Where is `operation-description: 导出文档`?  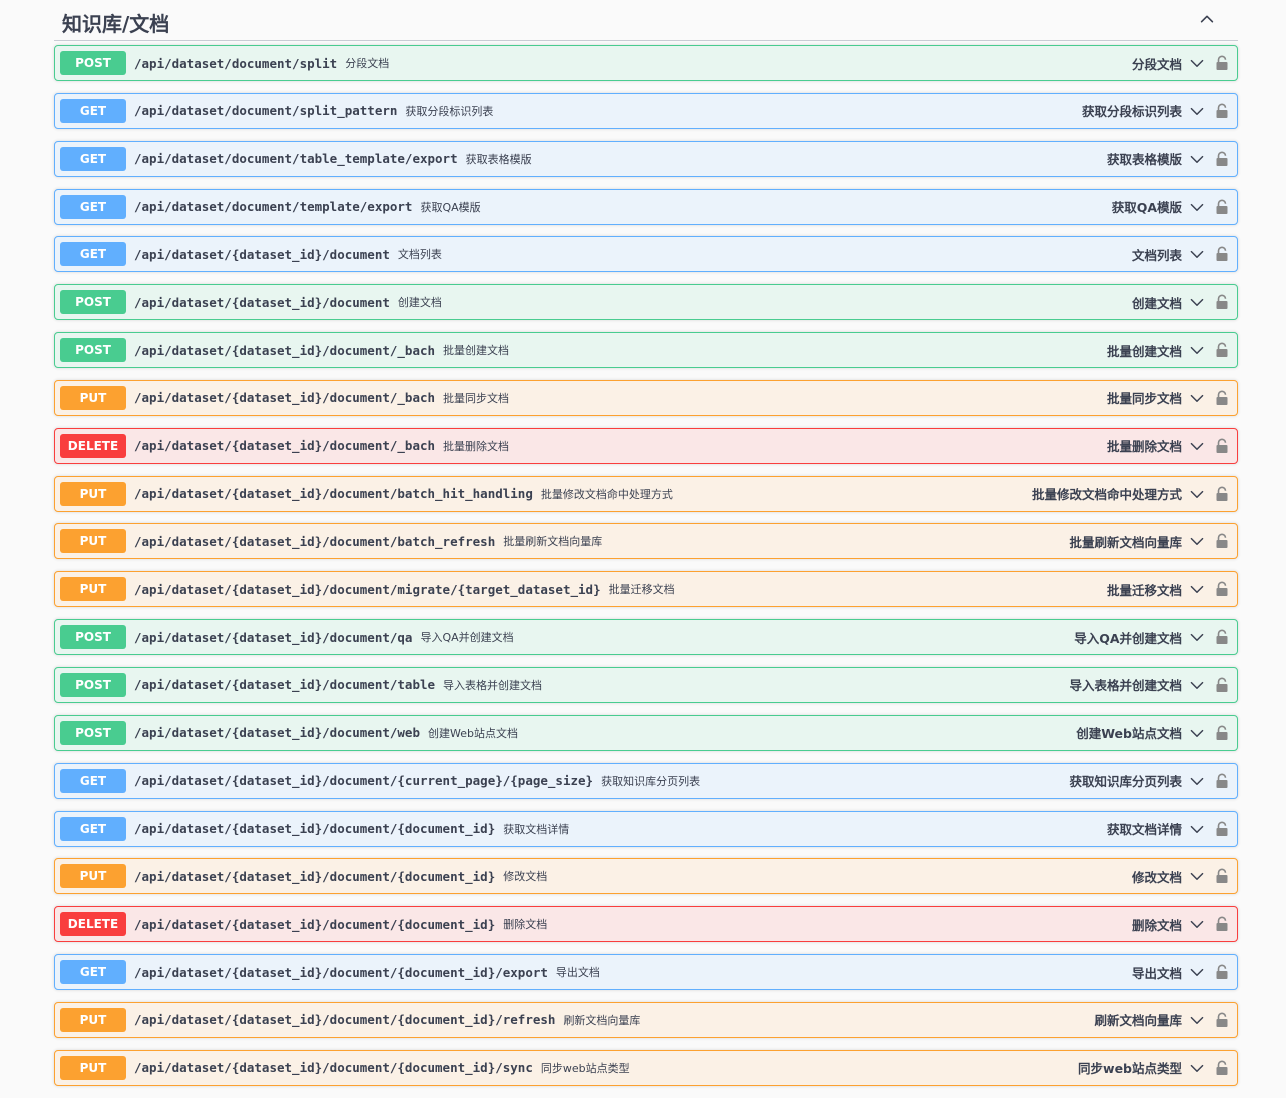 operation-description: 导出文档 is located at coordinates (577, 973).